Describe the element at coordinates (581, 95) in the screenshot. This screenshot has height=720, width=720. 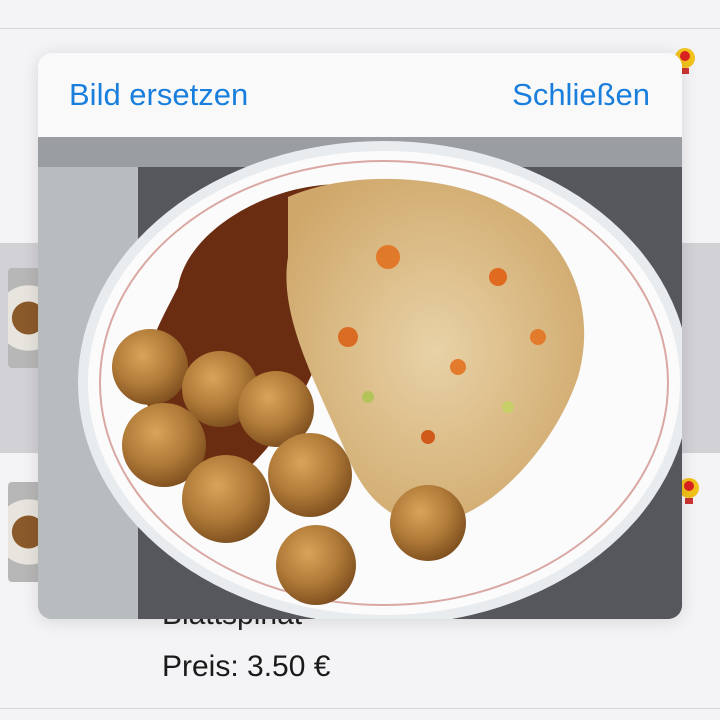
I see `close-button: Schließen` at that location.